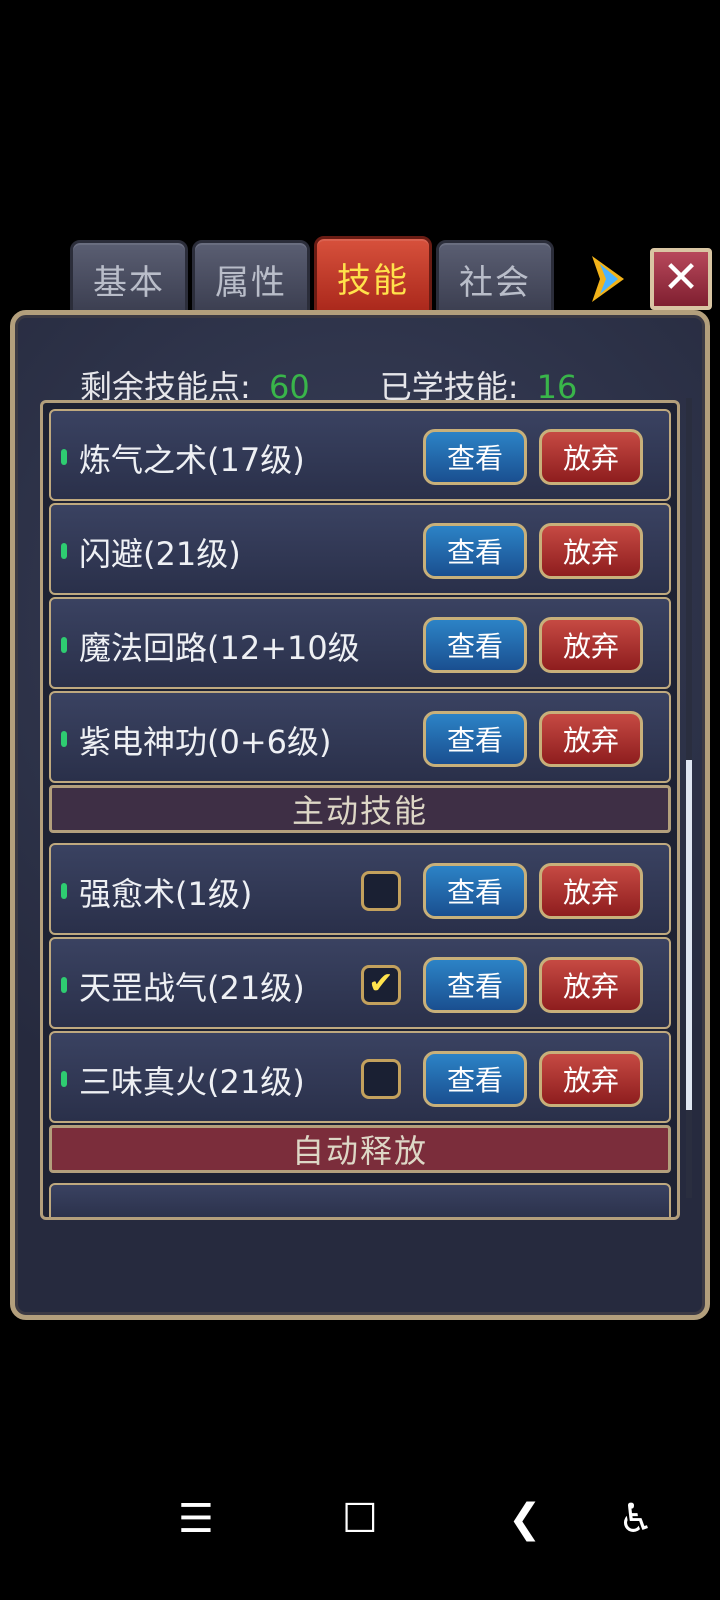 The image size is (720, 1600). I want to click on home-icon: ☐, so click(360, 1519).